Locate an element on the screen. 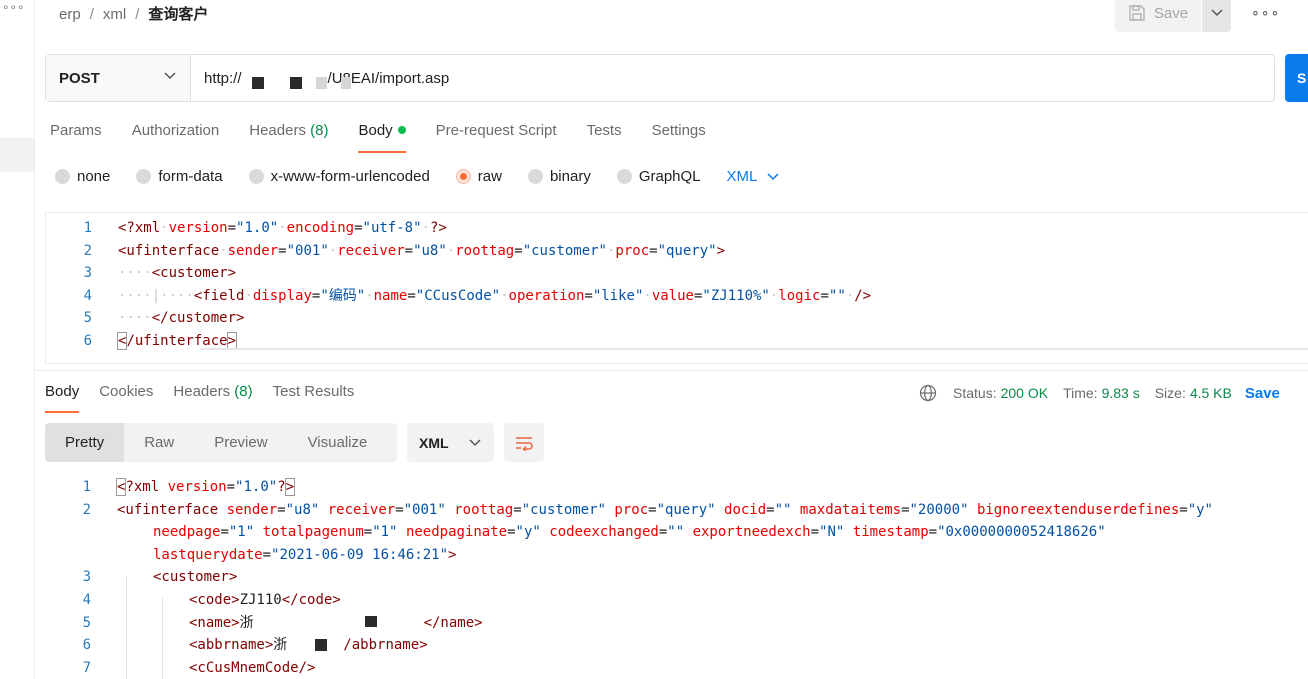 This screenshot has height=679, width=1308. code-line: lastquerydate="2021-06-09 16:46:21"> is located at coordinates (676, 555).